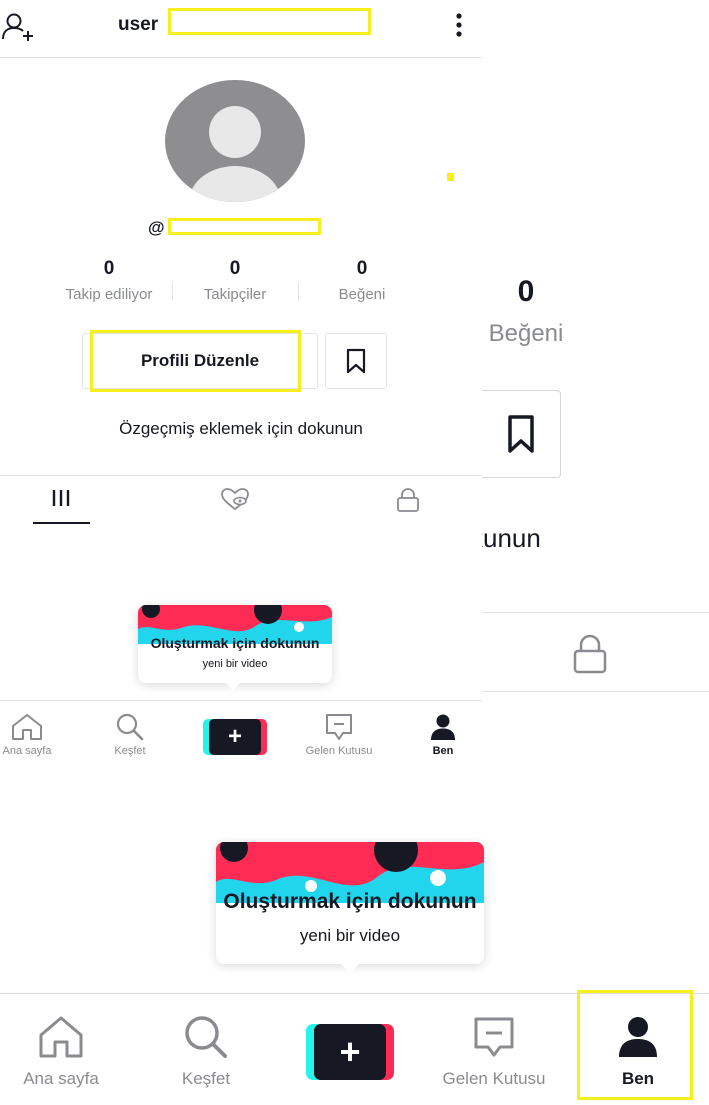  What do you see at coordinates (20, 29) in the screenshot?
I see `add-friend-icon` at bounding box center [20, 29].